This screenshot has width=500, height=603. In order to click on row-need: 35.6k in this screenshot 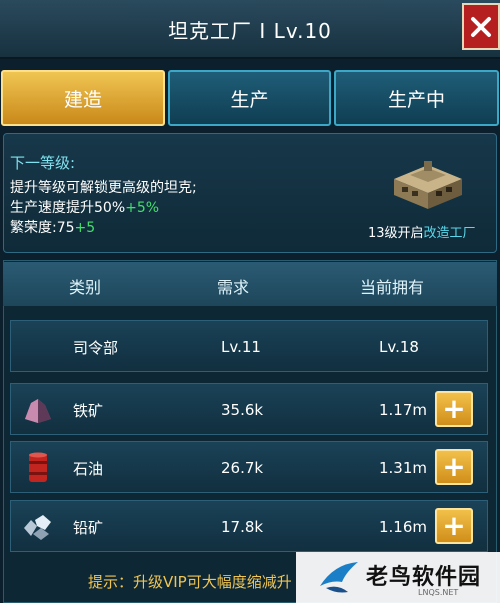, I will do `click(242, 410)`.